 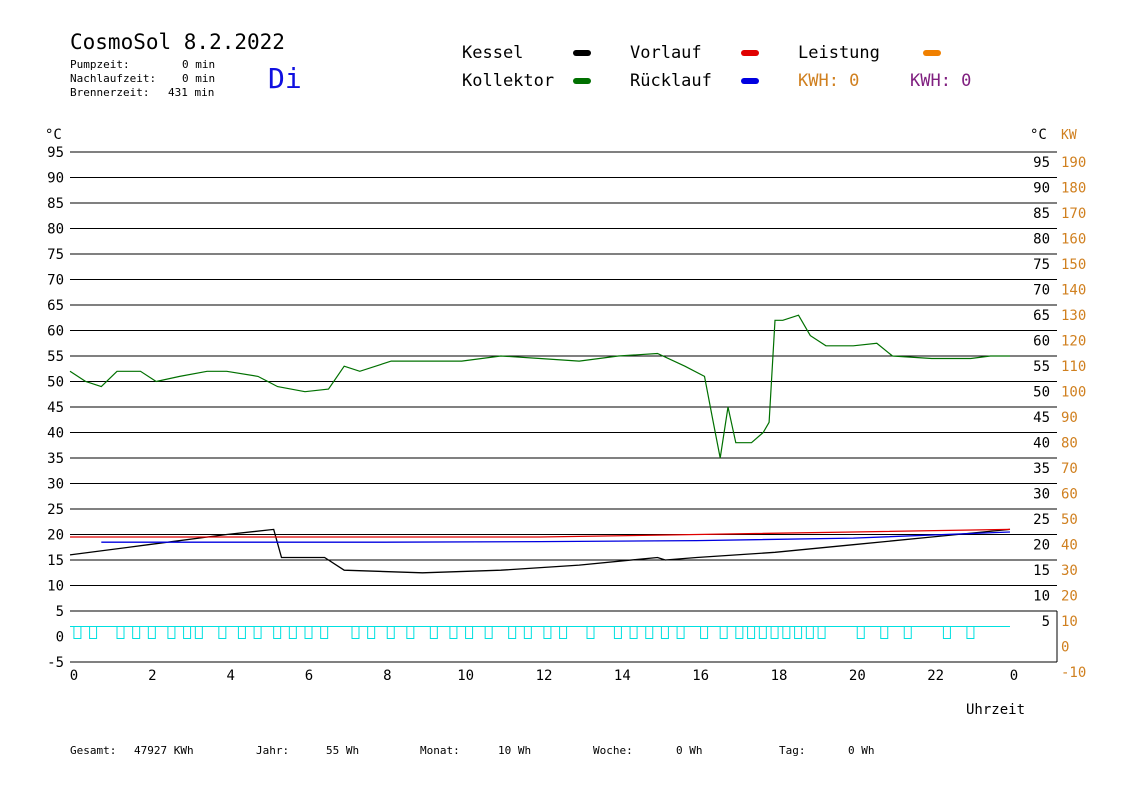 What do you see at coordinates (1041, 571) in the screenshot?
I see `y-tick-label-right: 15` at bounding box center [1041, 571].